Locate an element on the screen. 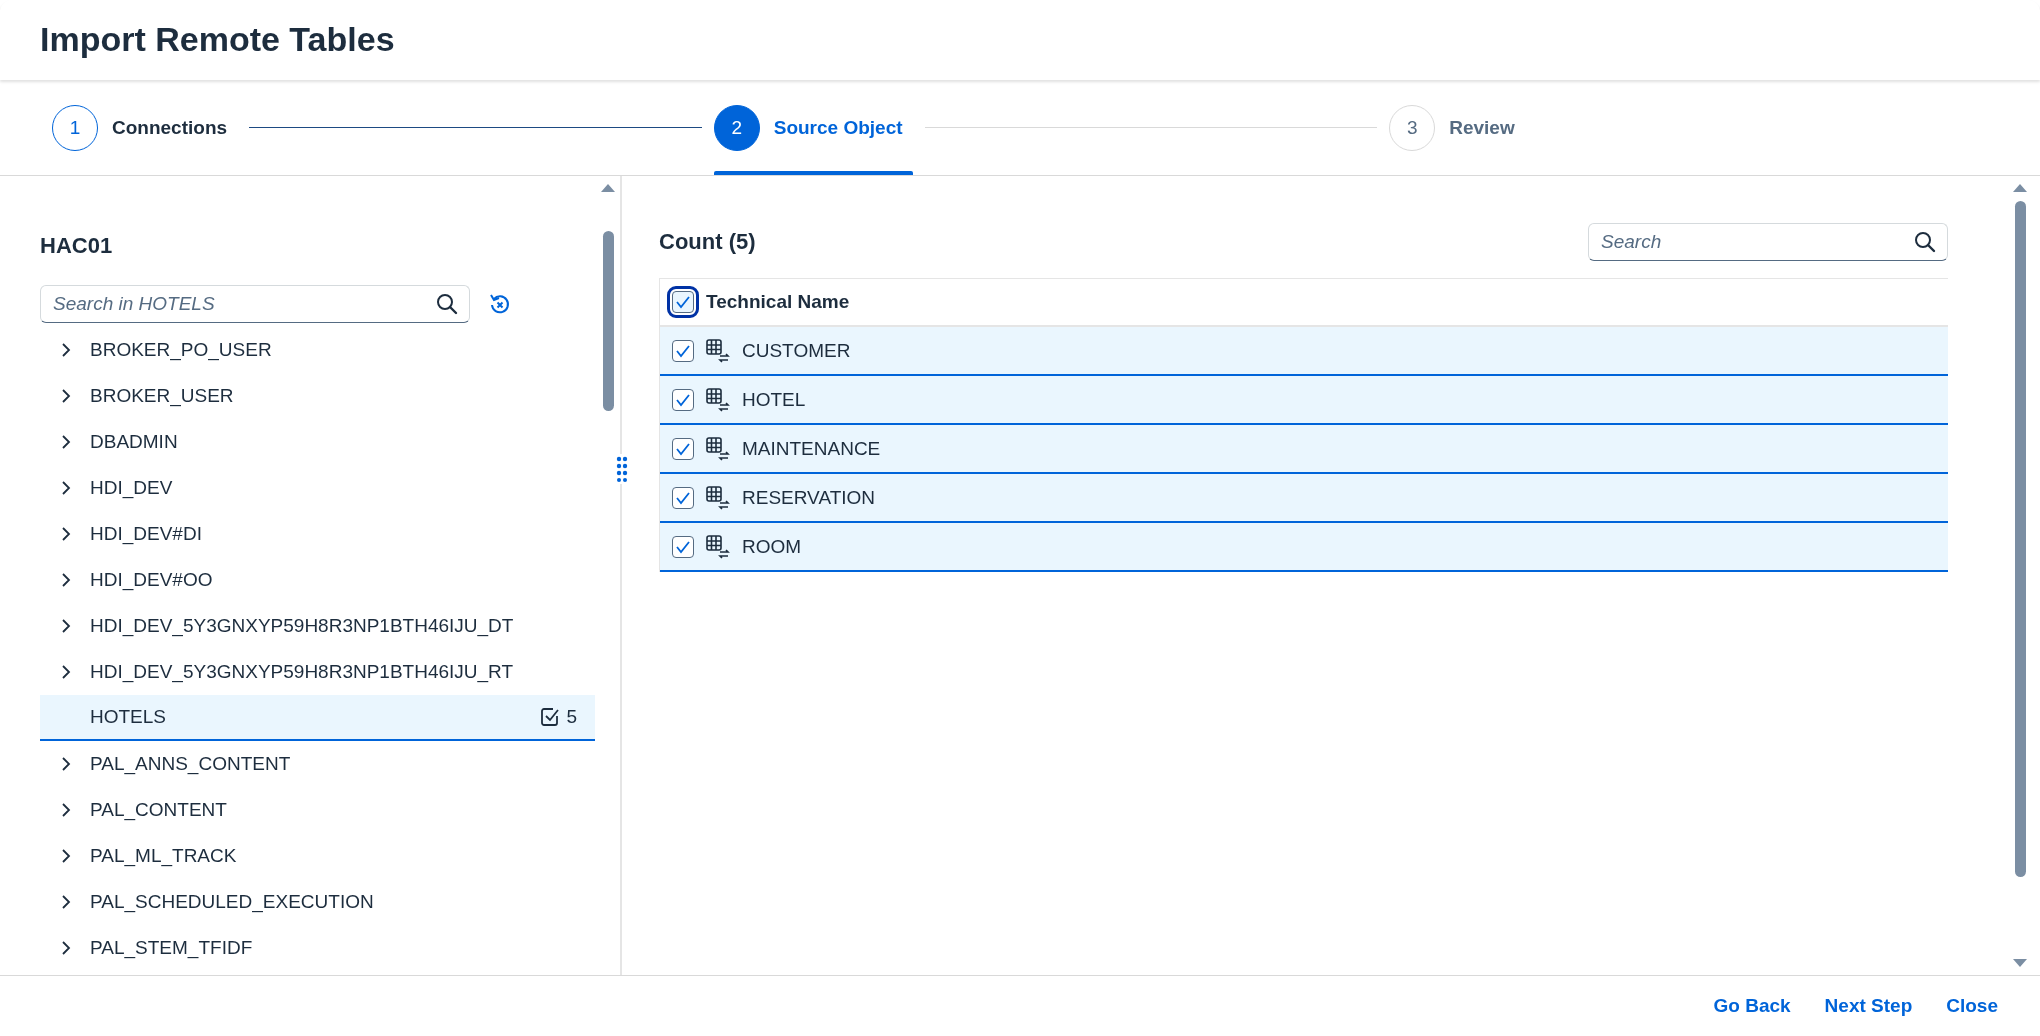 This screenshot has width=2040, height=1036. footer-button: Go Back is located at coordinates (1752, 1006).